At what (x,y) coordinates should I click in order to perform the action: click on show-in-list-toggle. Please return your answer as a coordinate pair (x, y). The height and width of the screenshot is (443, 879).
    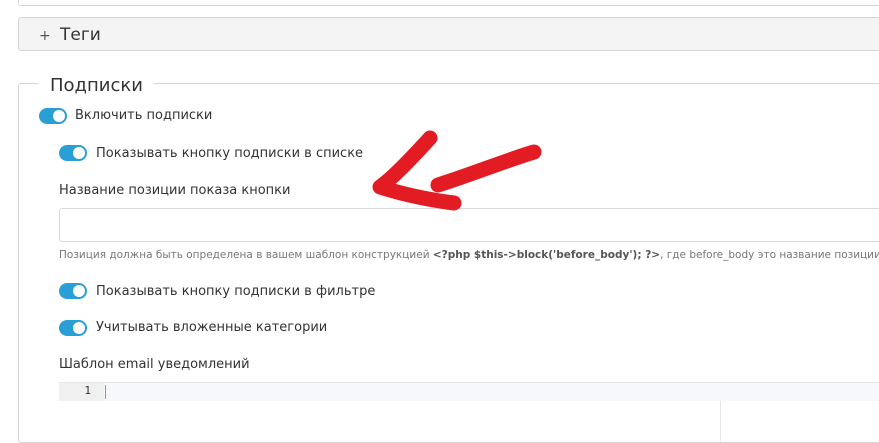
    Looking at the image, I should click on (73, 153).